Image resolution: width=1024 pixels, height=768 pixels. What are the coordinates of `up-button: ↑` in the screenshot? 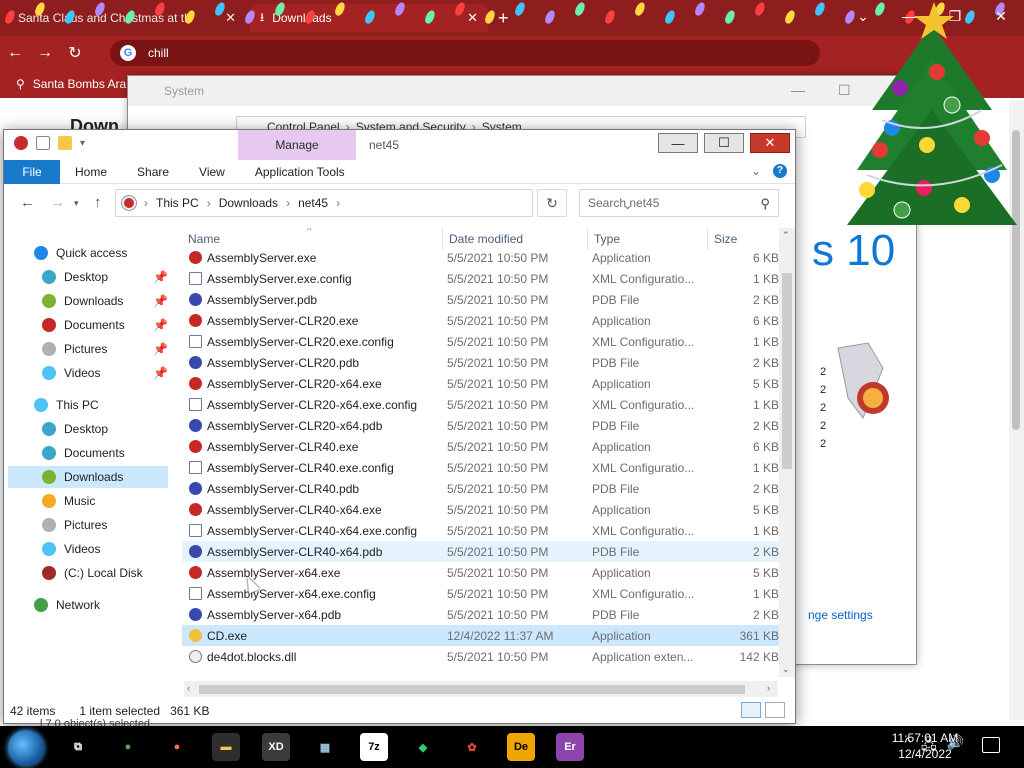 It's located at (98, 202).